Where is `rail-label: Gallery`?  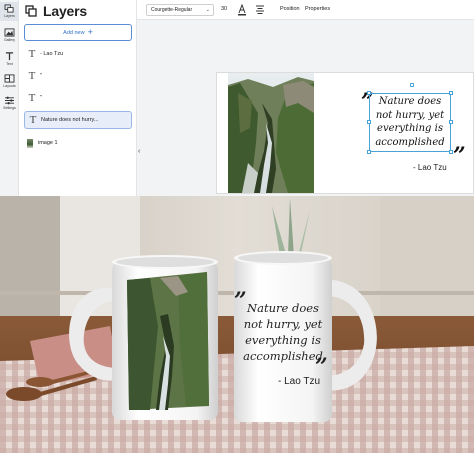
rail-label: Gallery is located at coordinates (9, 40).